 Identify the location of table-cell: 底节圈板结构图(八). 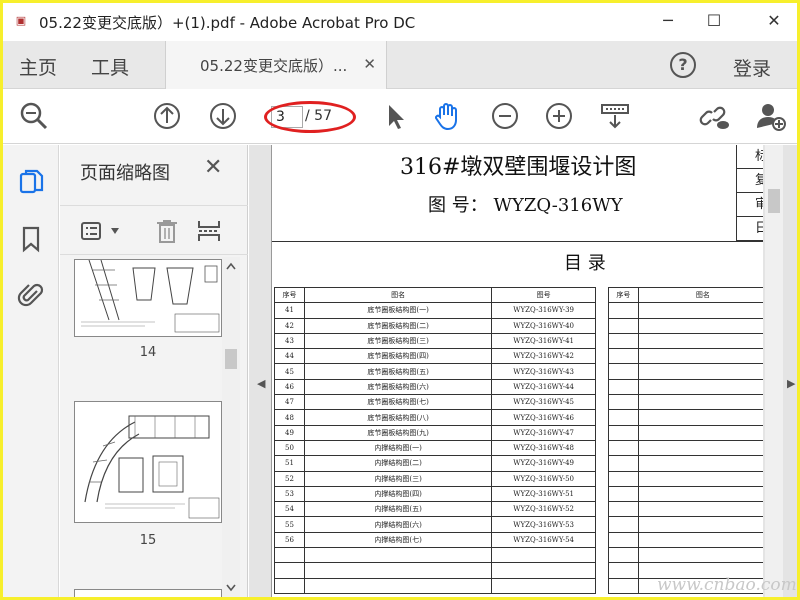
(398, 417).